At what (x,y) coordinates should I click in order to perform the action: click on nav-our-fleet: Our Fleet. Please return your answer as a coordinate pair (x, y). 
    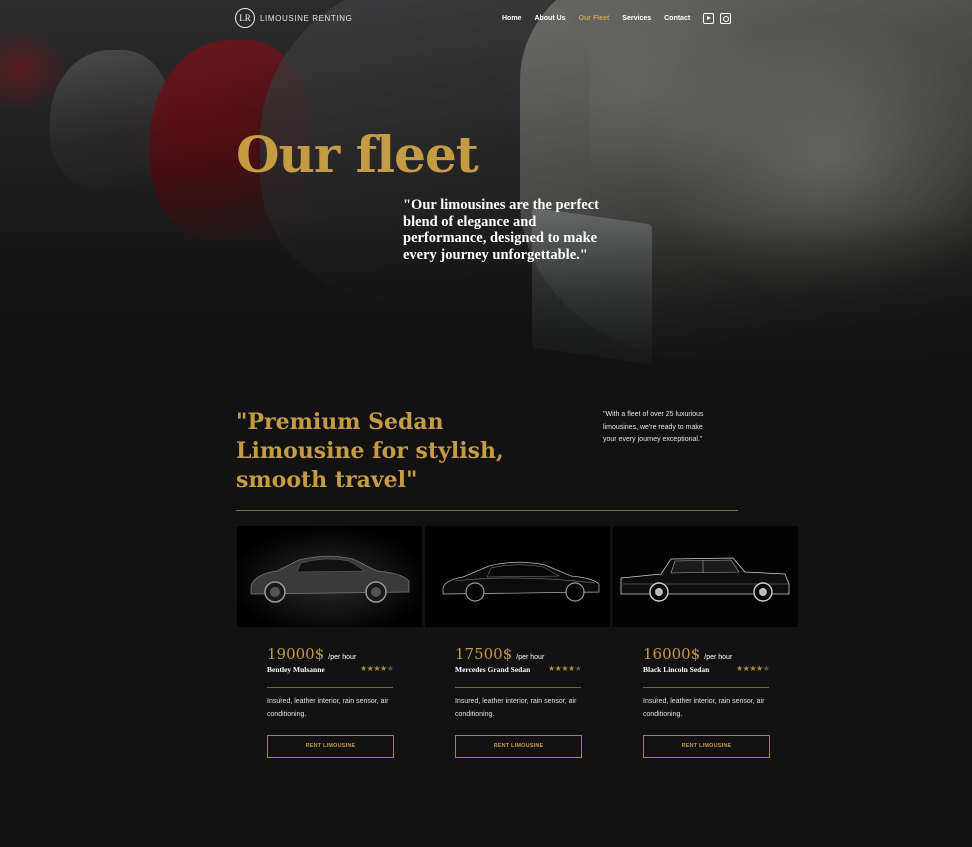
    Looking at the image, I should click on (594, 18).